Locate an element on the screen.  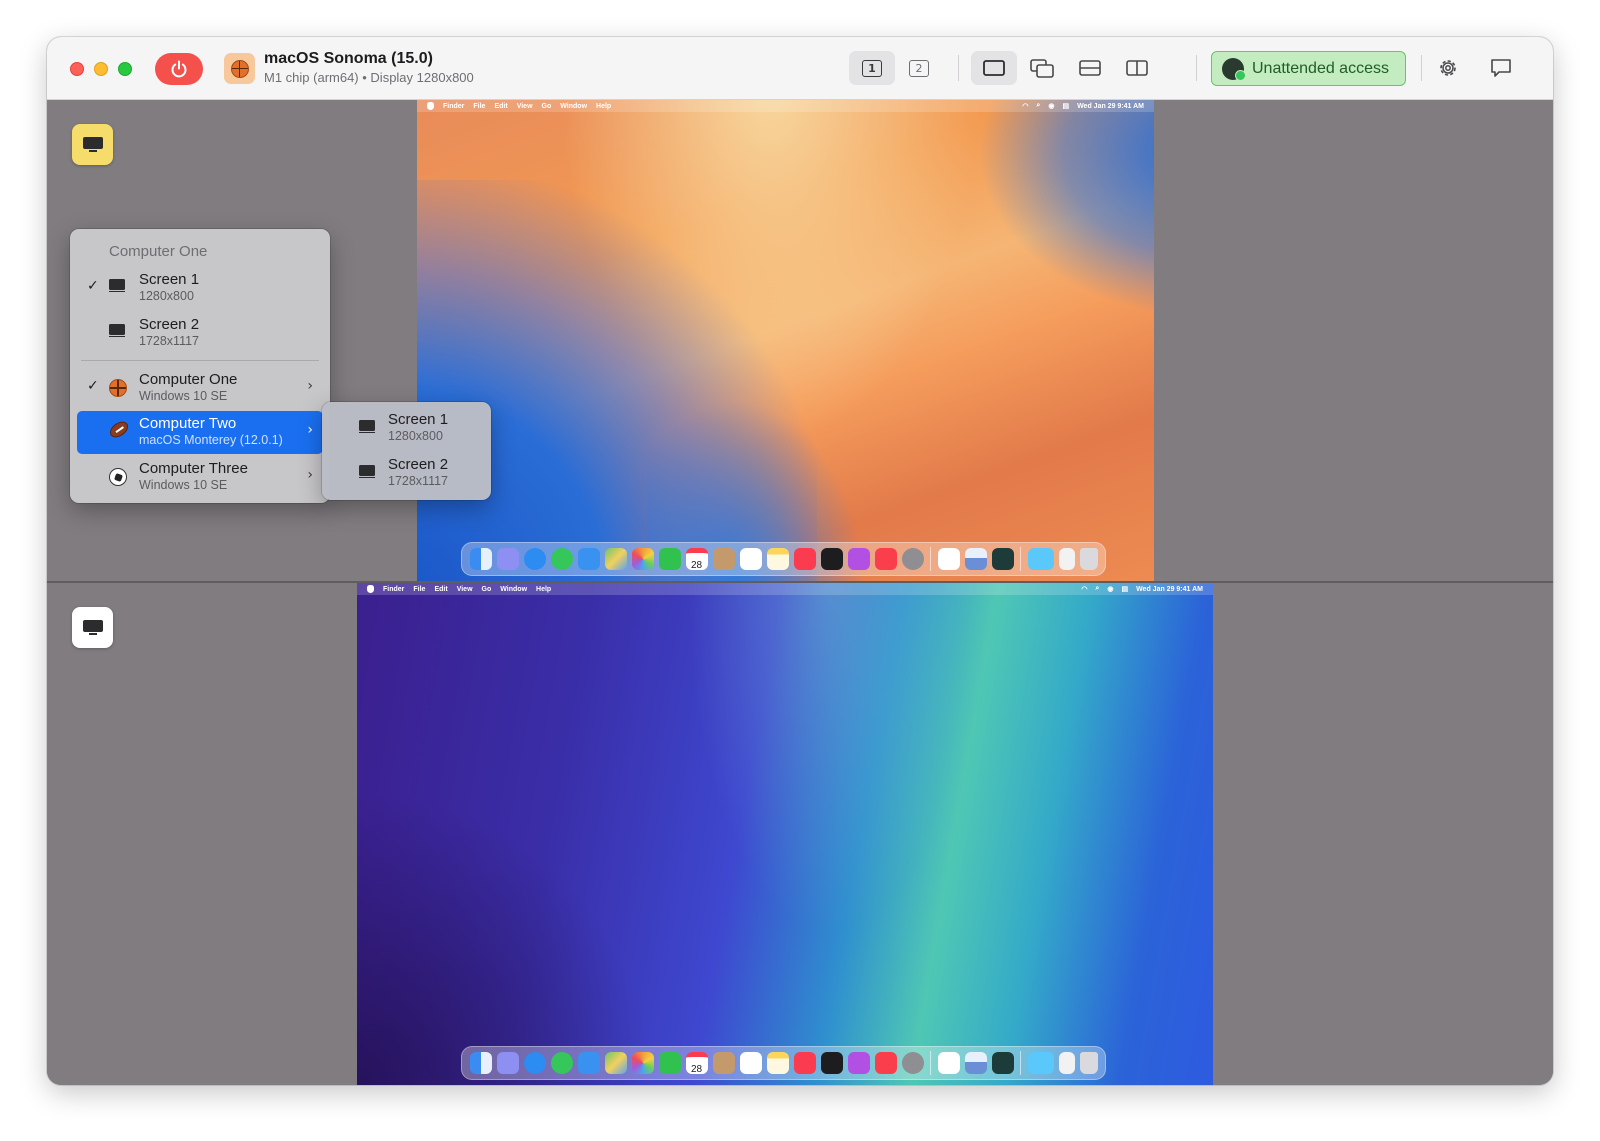
submenu-item-screen-2: Screen 2 1728x1117 is located at coordinates (406, 473).